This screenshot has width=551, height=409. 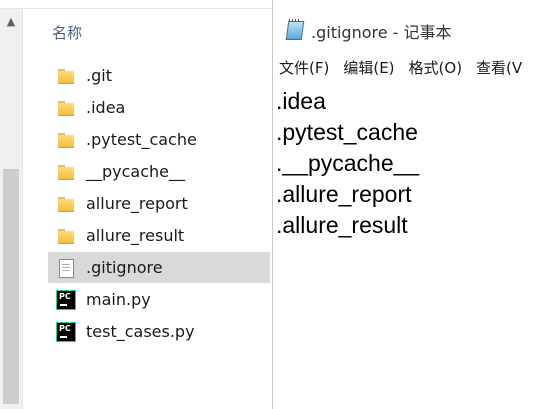 What do you see at coordinates (348, 163) in the screenshot?
I see `text-line: .__pycache__` at bounding box center [348, 163].